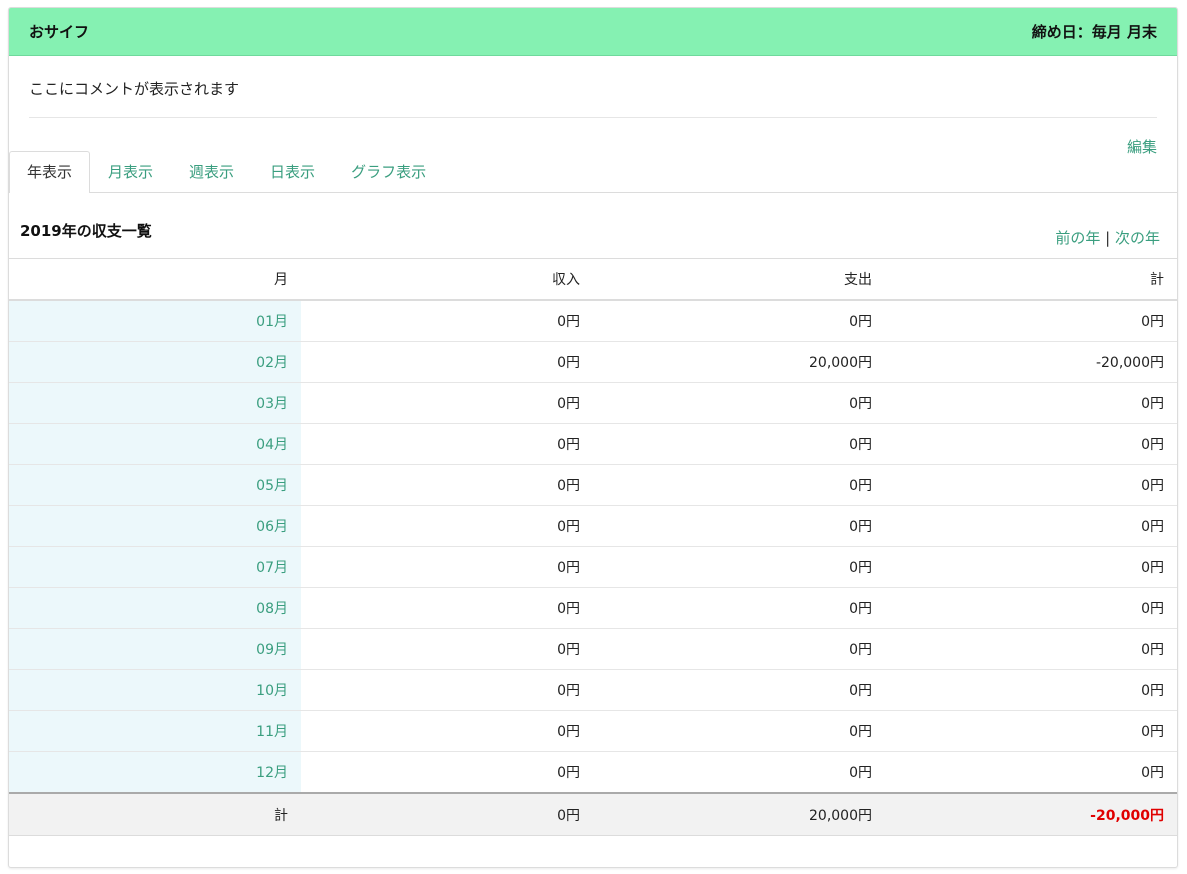  I want to click on table-row: 12月 0円 0円 0円, so click(593, 772).